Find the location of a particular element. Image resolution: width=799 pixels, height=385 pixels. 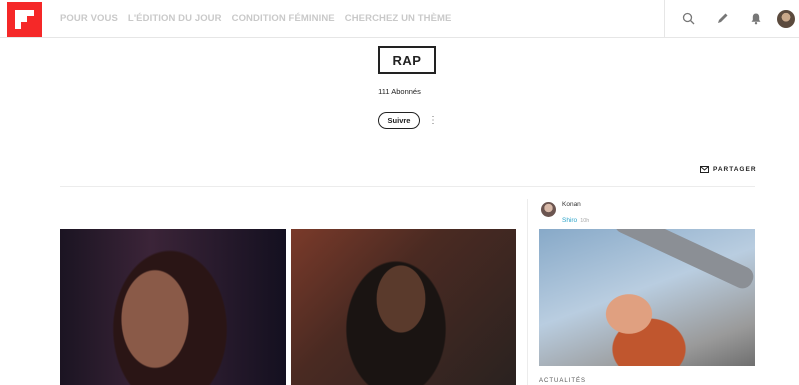

toolbar-divider is located at coordinates (664, 18).